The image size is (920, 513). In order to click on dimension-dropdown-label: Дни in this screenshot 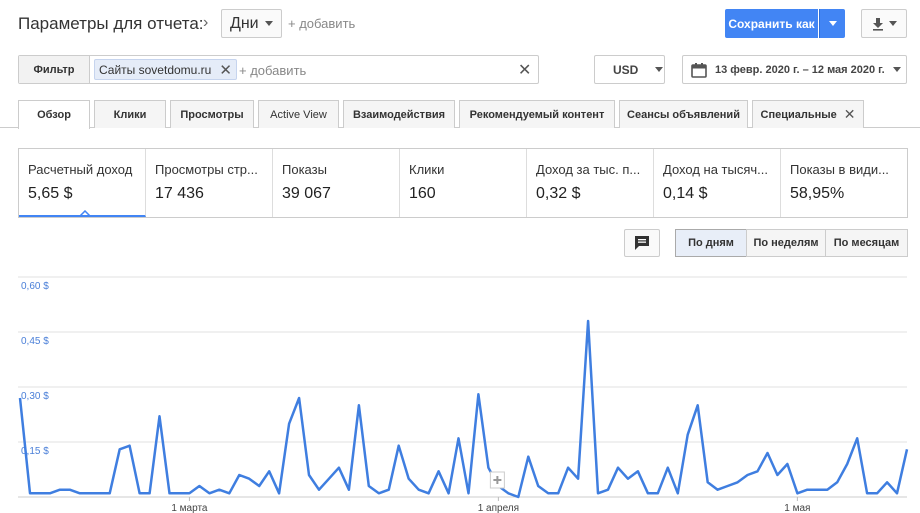, I will do `click(244, 23)`.